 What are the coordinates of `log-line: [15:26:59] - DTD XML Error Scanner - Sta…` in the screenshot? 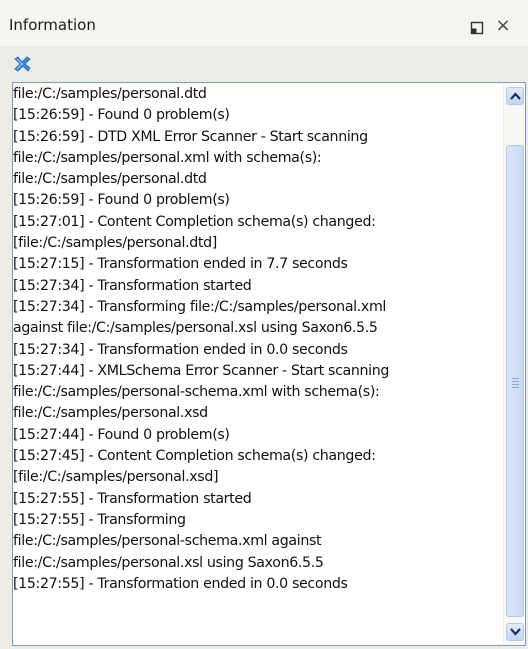 It's located at (190, 136).